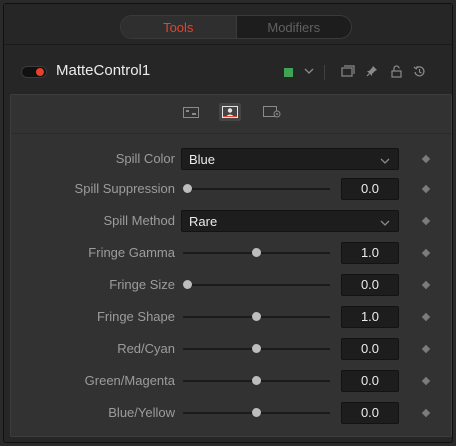 This screenshot has height=446, width=456. What do you see at coordinates (187, 284) in the screenshot?
I see `fringe-size-handle` at bounding box center [187, 284].